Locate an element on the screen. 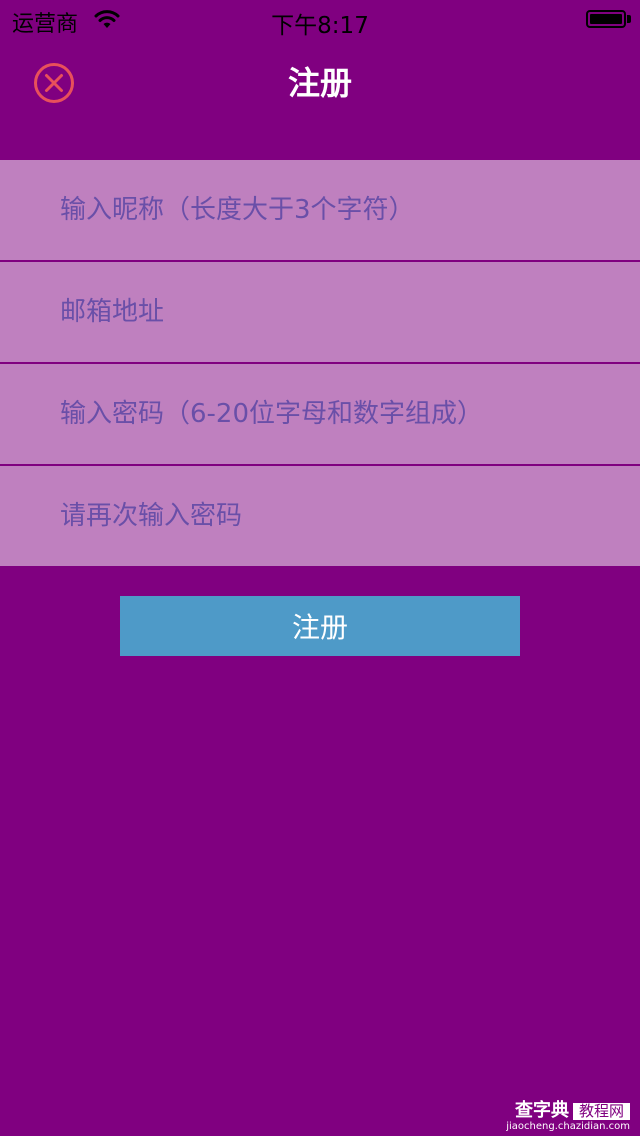 Image resolution: width=640 pixels, height=1136 pixels. password-field-row is located at coordinates (320, 415).